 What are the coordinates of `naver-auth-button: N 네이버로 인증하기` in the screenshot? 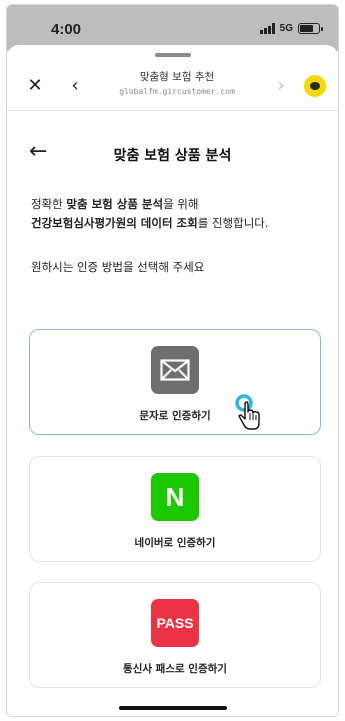 It's located at (175, 509).